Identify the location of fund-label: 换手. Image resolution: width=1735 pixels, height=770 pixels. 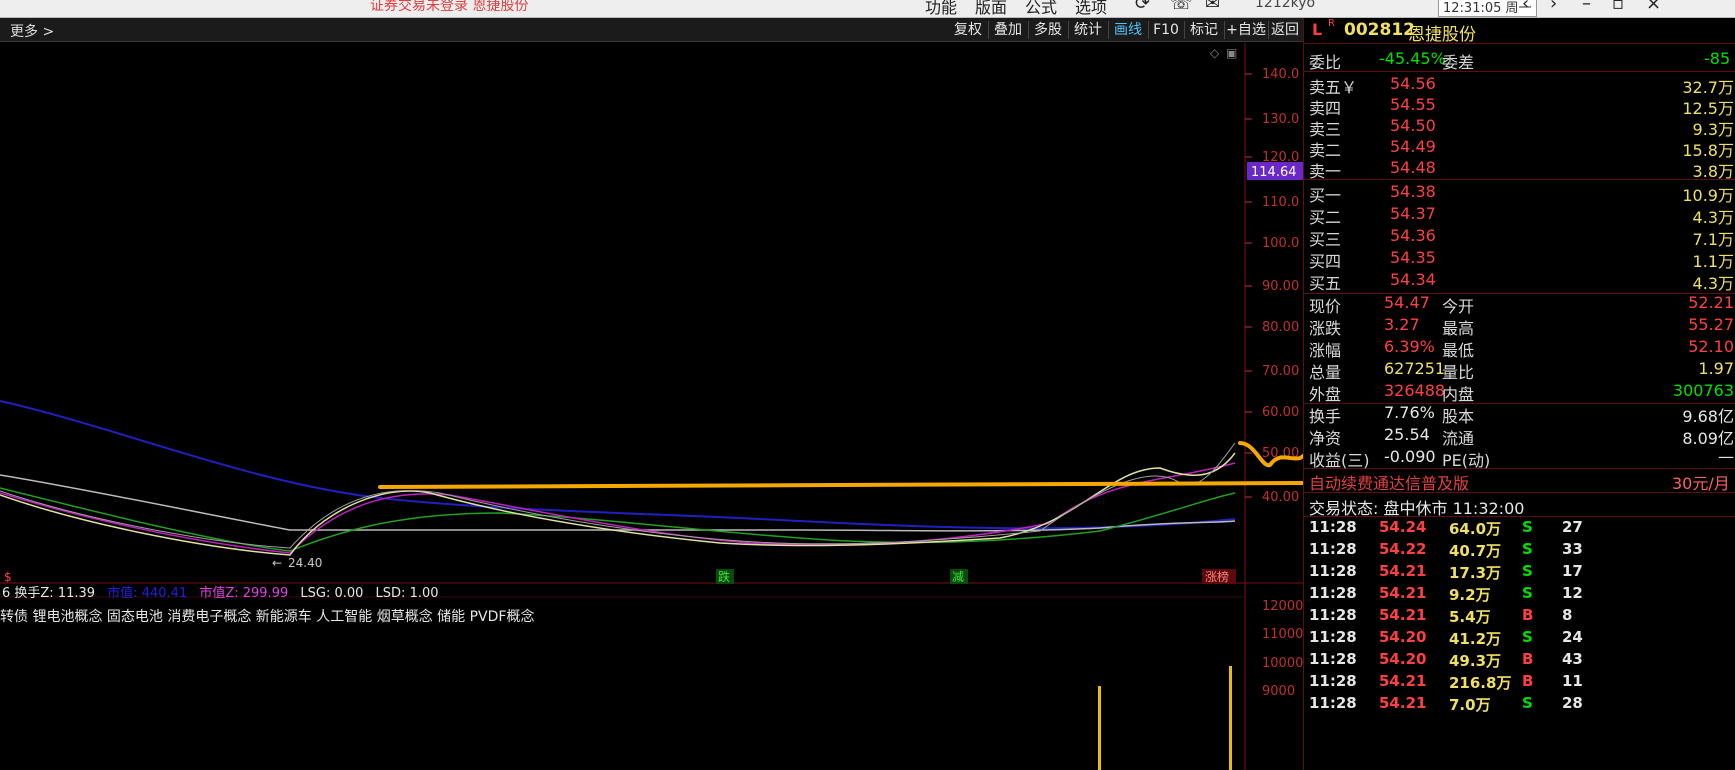
(1325, 416).